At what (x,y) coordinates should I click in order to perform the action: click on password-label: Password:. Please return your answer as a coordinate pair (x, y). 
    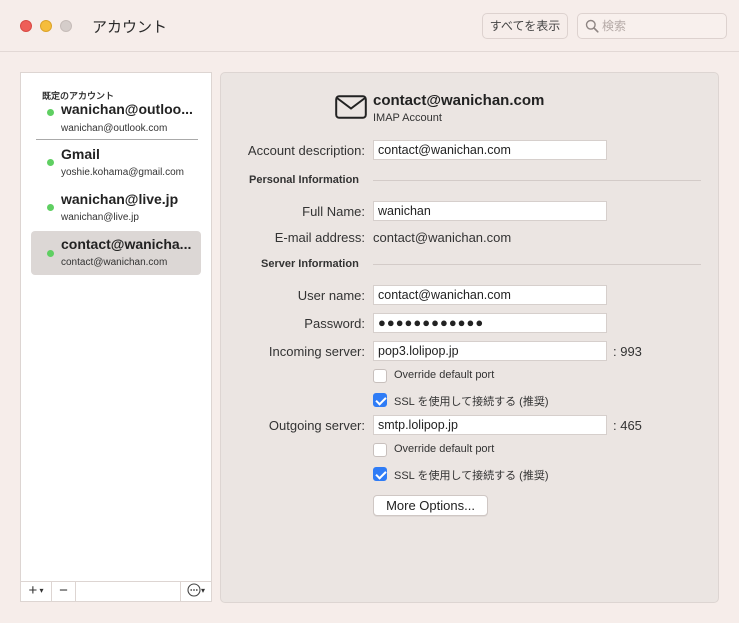
    Looking at the image, I should click on (334, 323).